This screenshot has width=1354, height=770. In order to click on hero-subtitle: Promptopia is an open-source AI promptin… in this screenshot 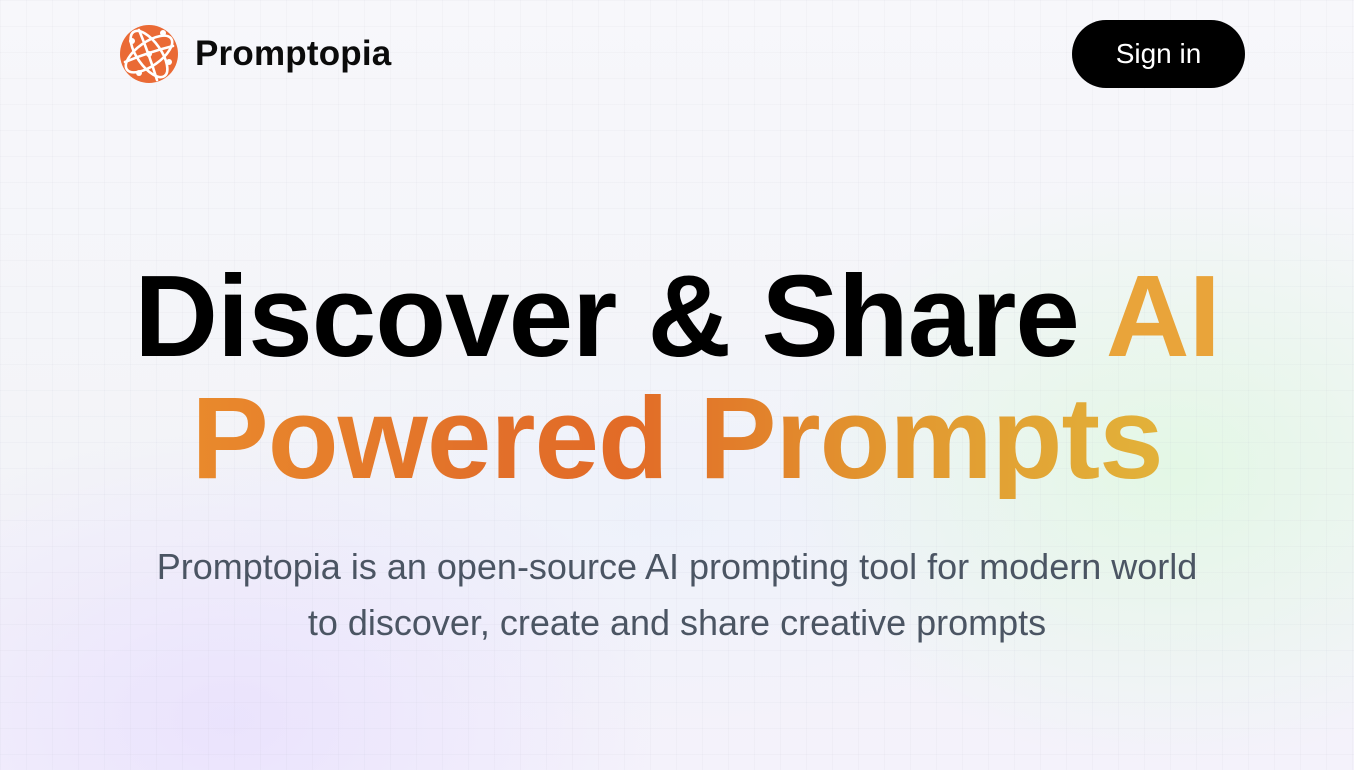, I will do `click(677, 594)`.